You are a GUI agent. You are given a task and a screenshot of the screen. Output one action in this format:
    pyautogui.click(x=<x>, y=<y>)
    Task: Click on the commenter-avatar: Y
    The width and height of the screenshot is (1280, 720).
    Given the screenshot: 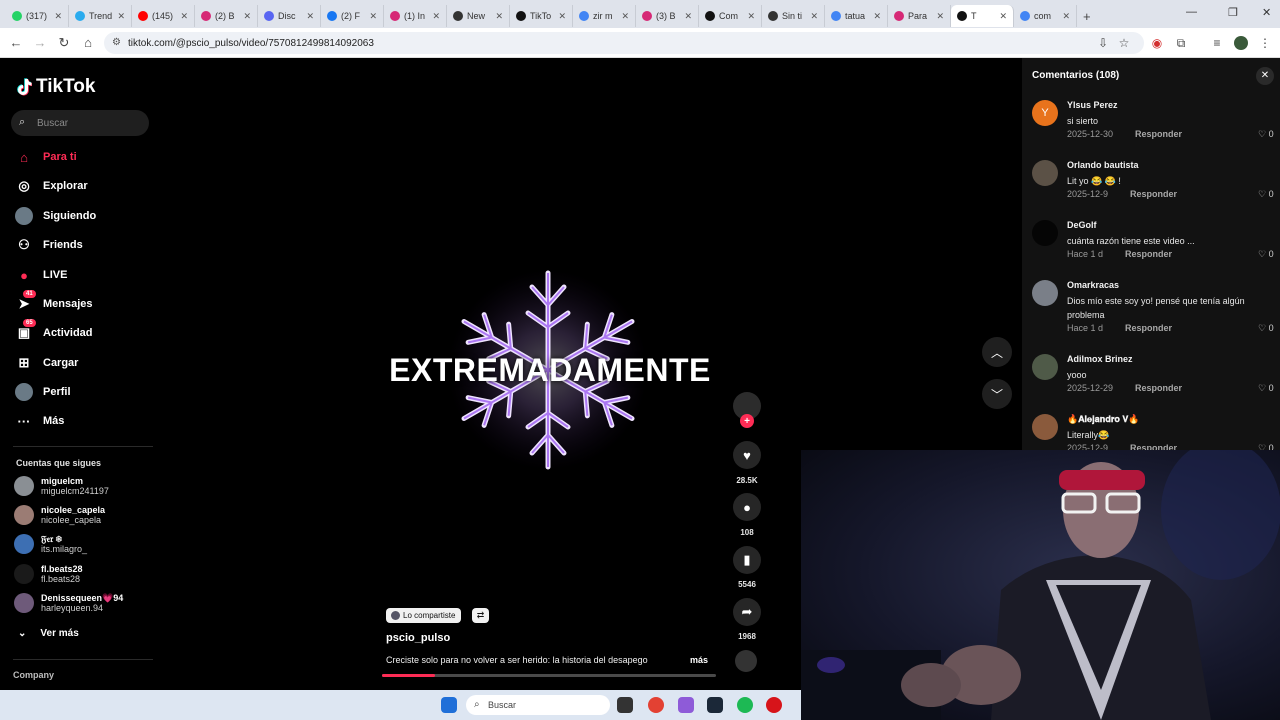 What is the action you would take?
    pyautogui.click(x=1045, y=113)
    